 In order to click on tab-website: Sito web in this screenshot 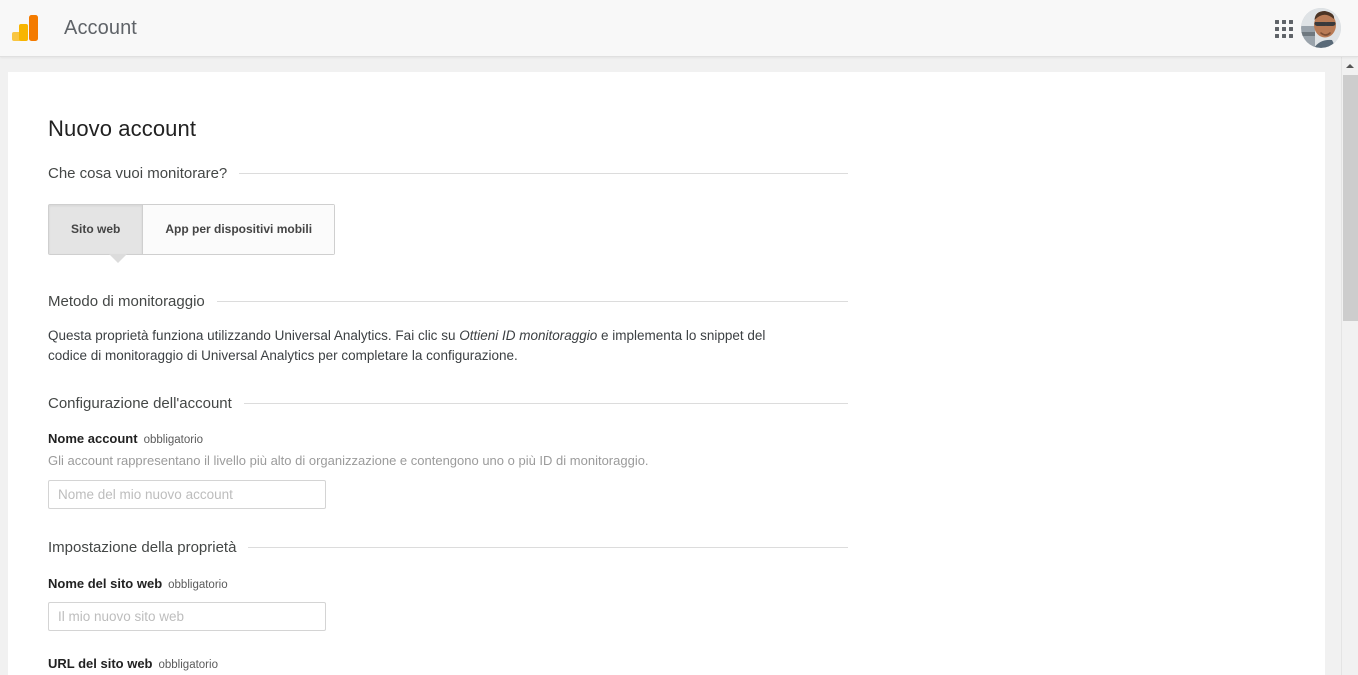, I will do `click(96, 229)`.